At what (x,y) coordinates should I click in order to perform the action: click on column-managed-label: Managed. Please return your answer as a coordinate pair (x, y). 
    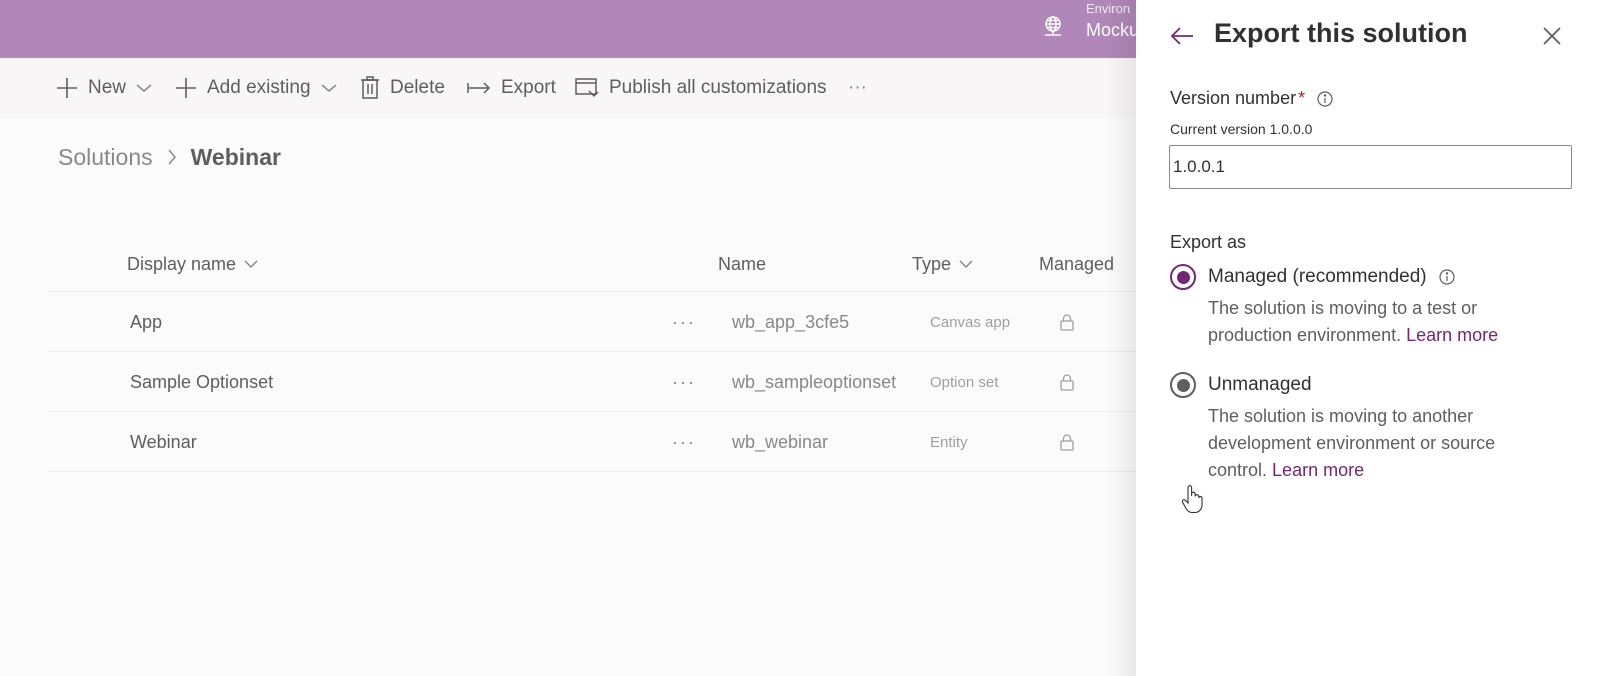
    Looking at the image, I should click on (1077, 263).